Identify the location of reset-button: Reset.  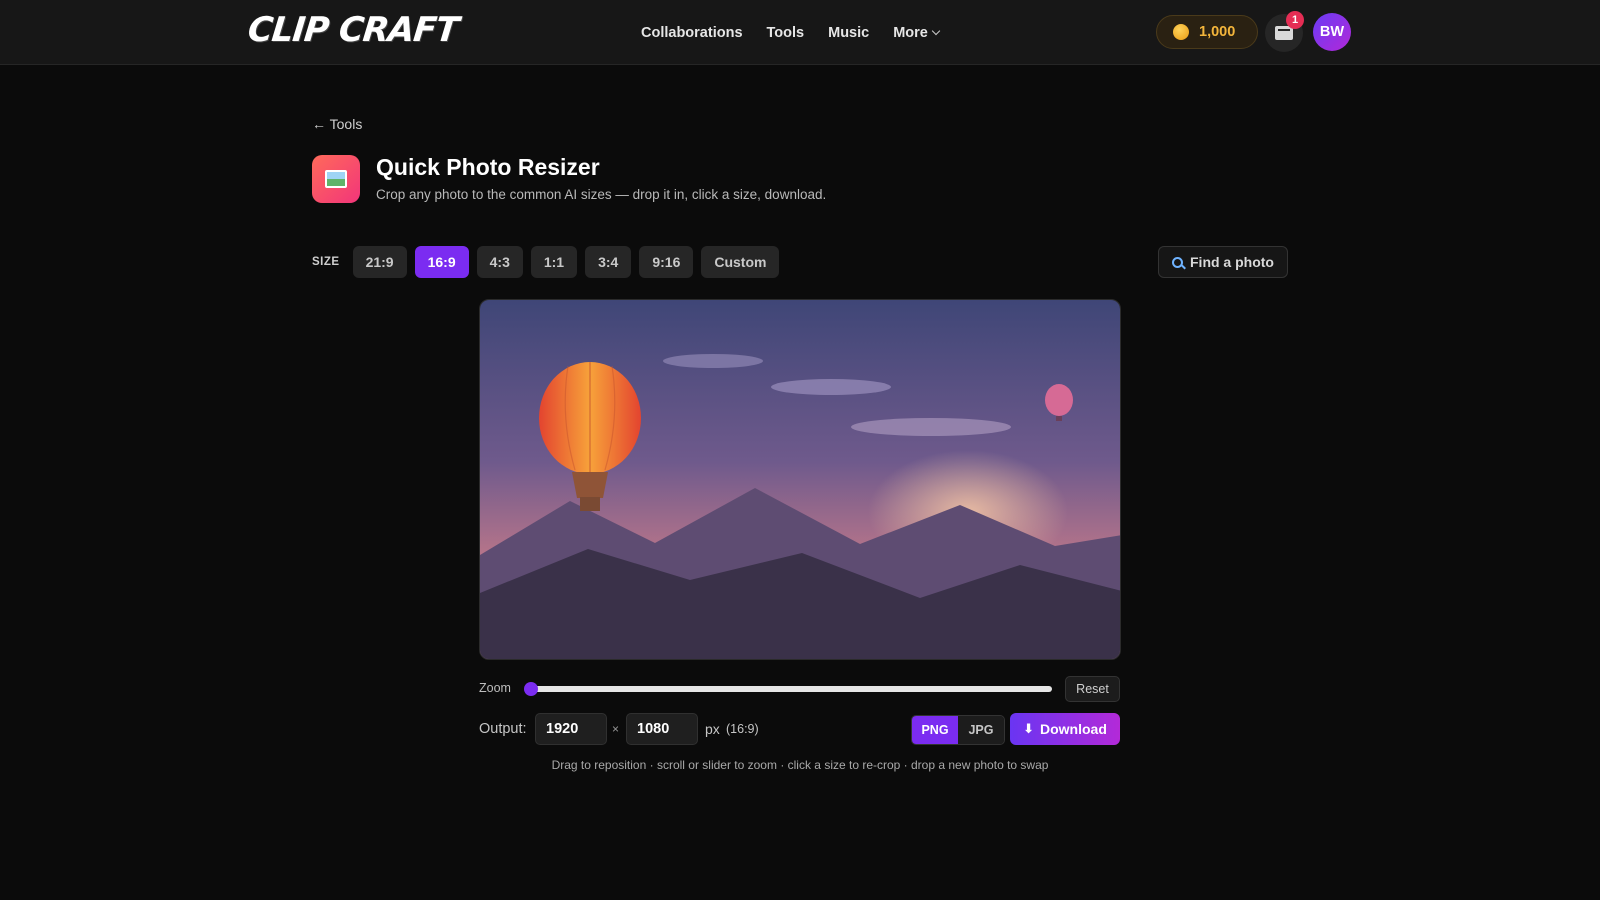
(1092, 689).